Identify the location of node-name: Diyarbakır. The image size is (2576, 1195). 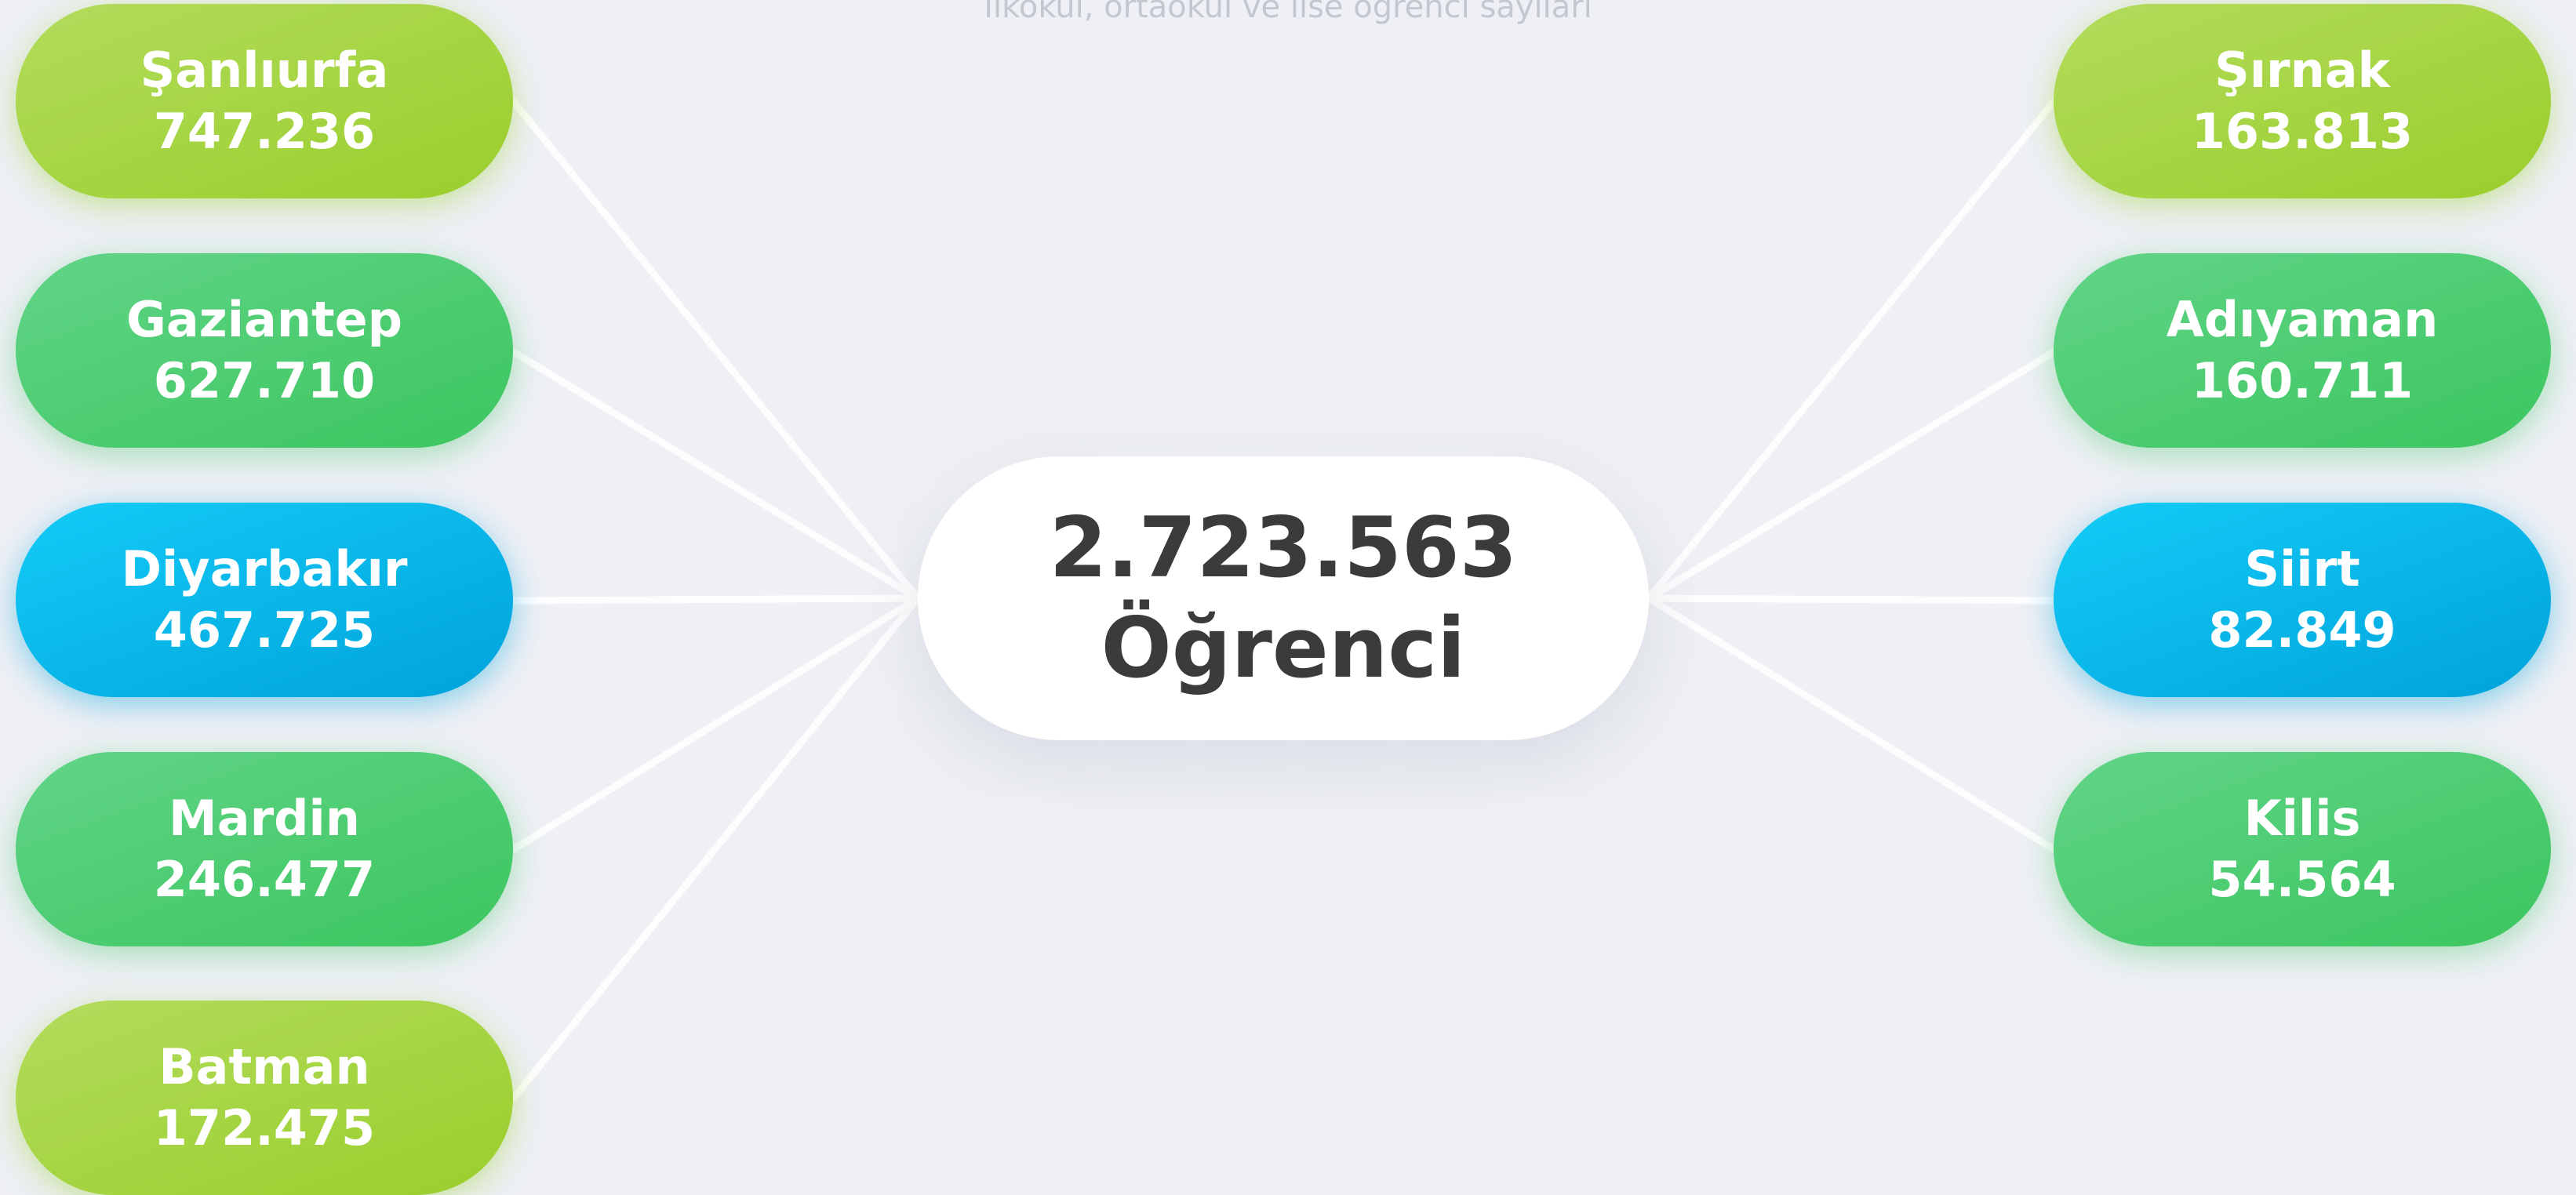
(264, 569).